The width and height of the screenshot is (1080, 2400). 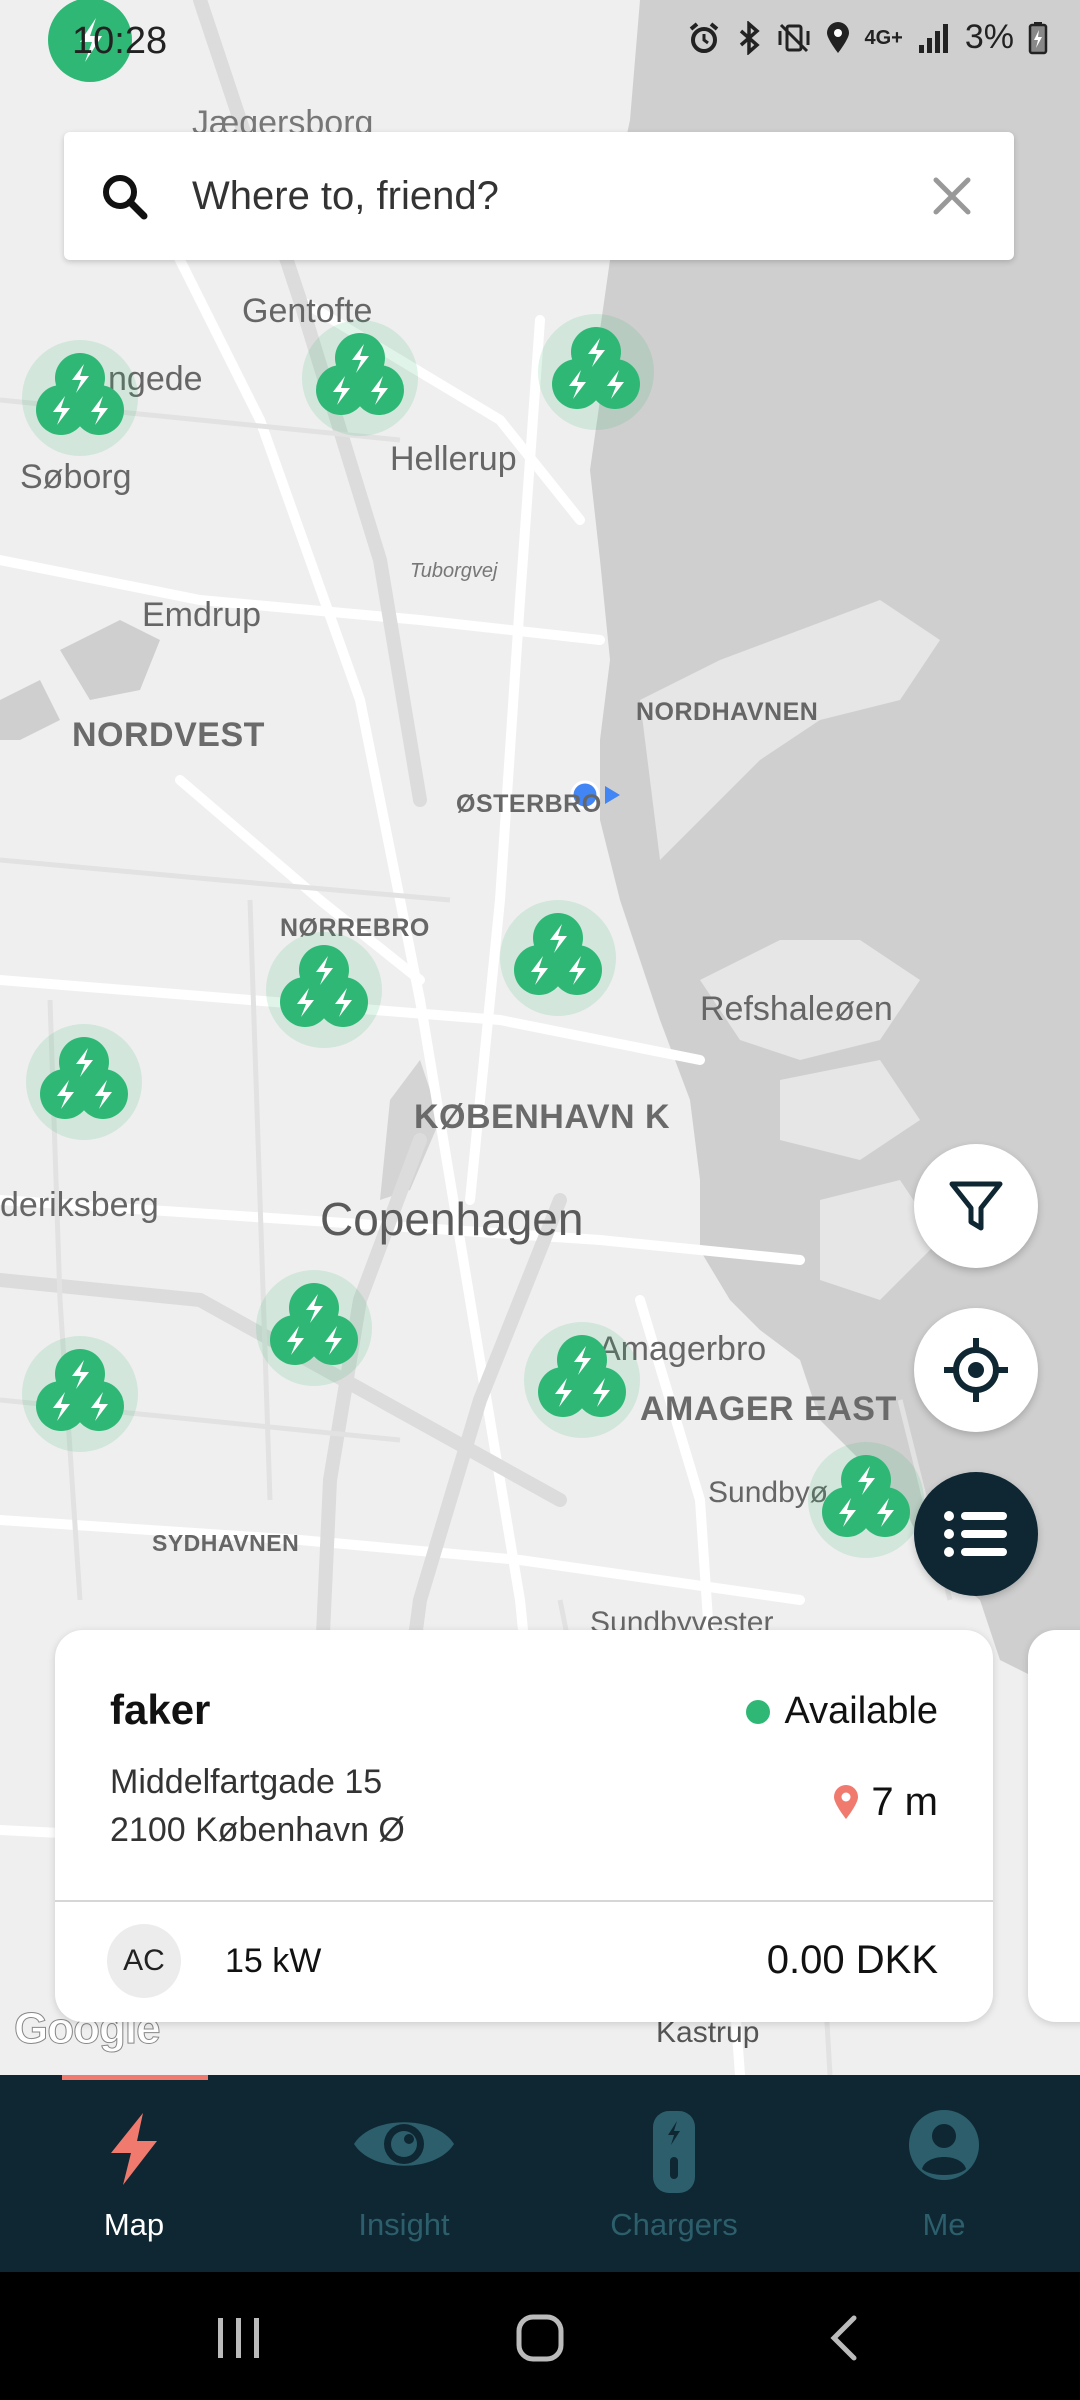 What do you see at coordinates (883, 37) in the screenshot?
I see `network-type: 4G+` at bounding box center [883, 37].